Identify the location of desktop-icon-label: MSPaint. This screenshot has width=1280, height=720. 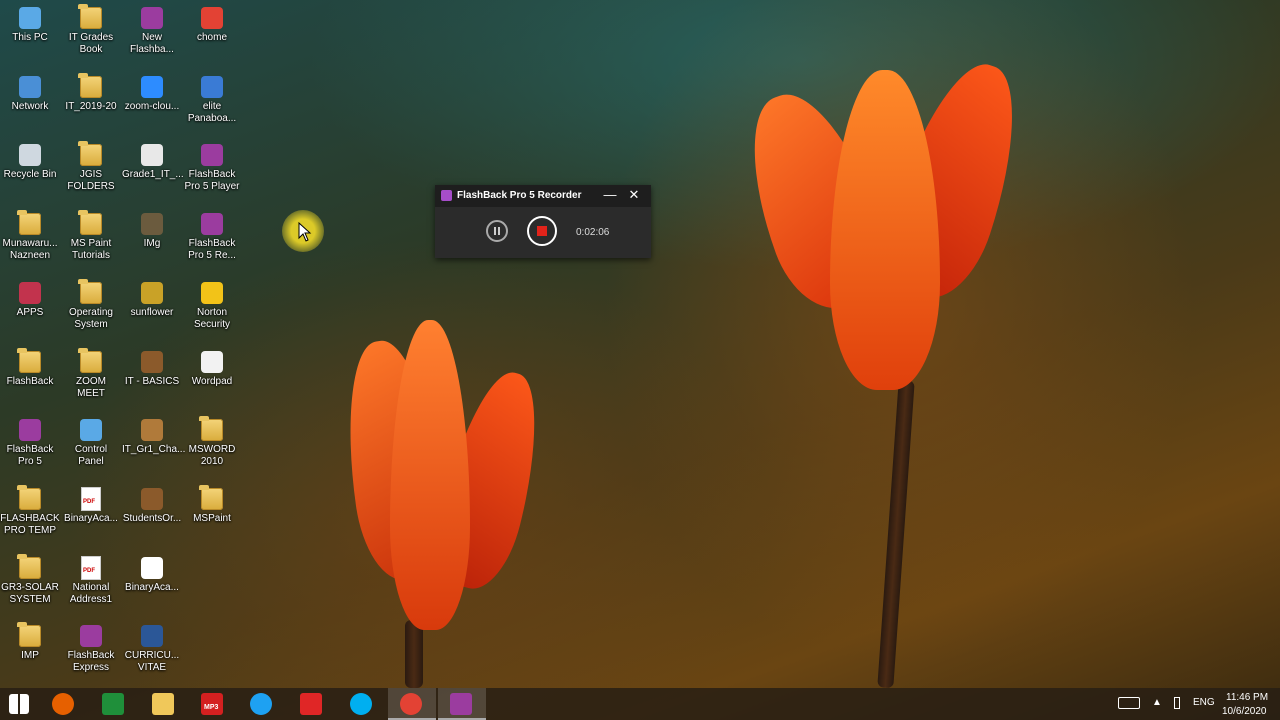
(212, 518).